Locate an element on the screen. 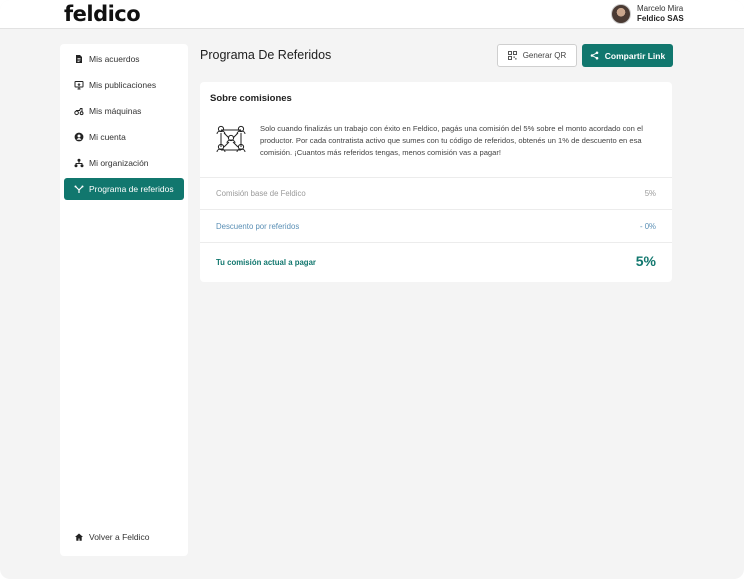  org-chart-icon is located at coordinates (79, 163).